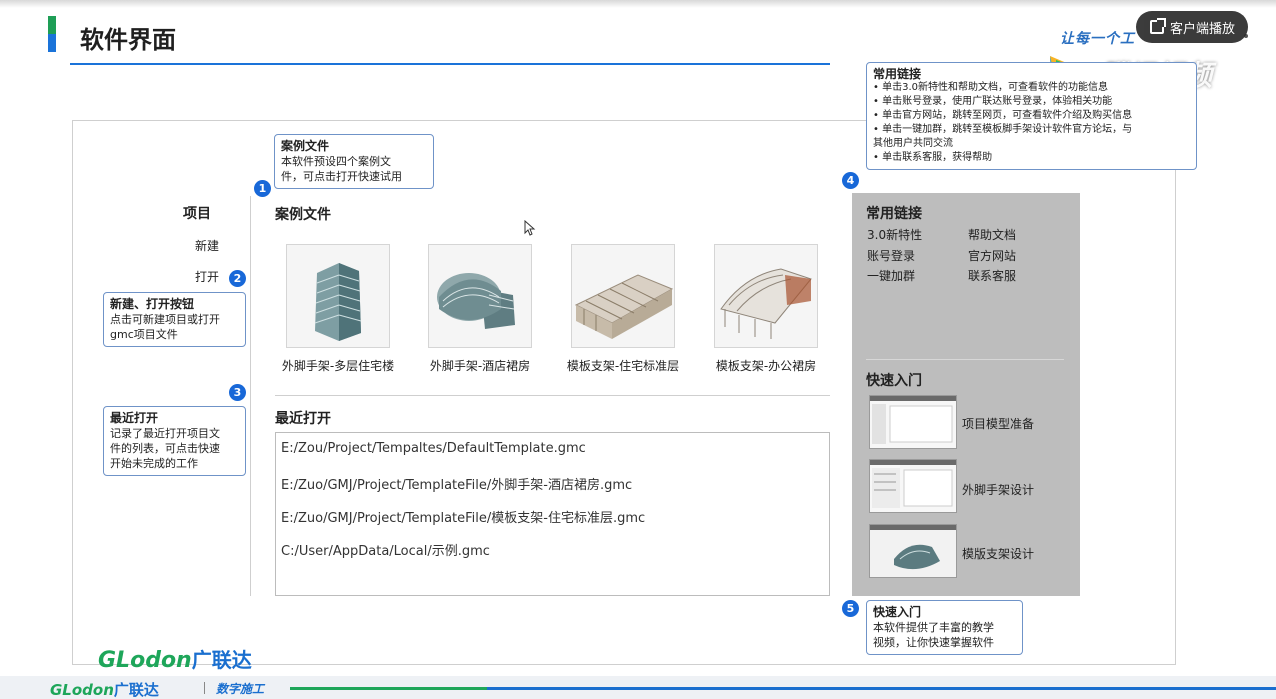 The width and height of the screenshot is (1276, 699). What do you see at coordinates (993, 101) in the screenshot?
I see `callout-line: • 单击账号登录，使用广联达账号登录，体验相关功能` at bounding box center [993, 101].